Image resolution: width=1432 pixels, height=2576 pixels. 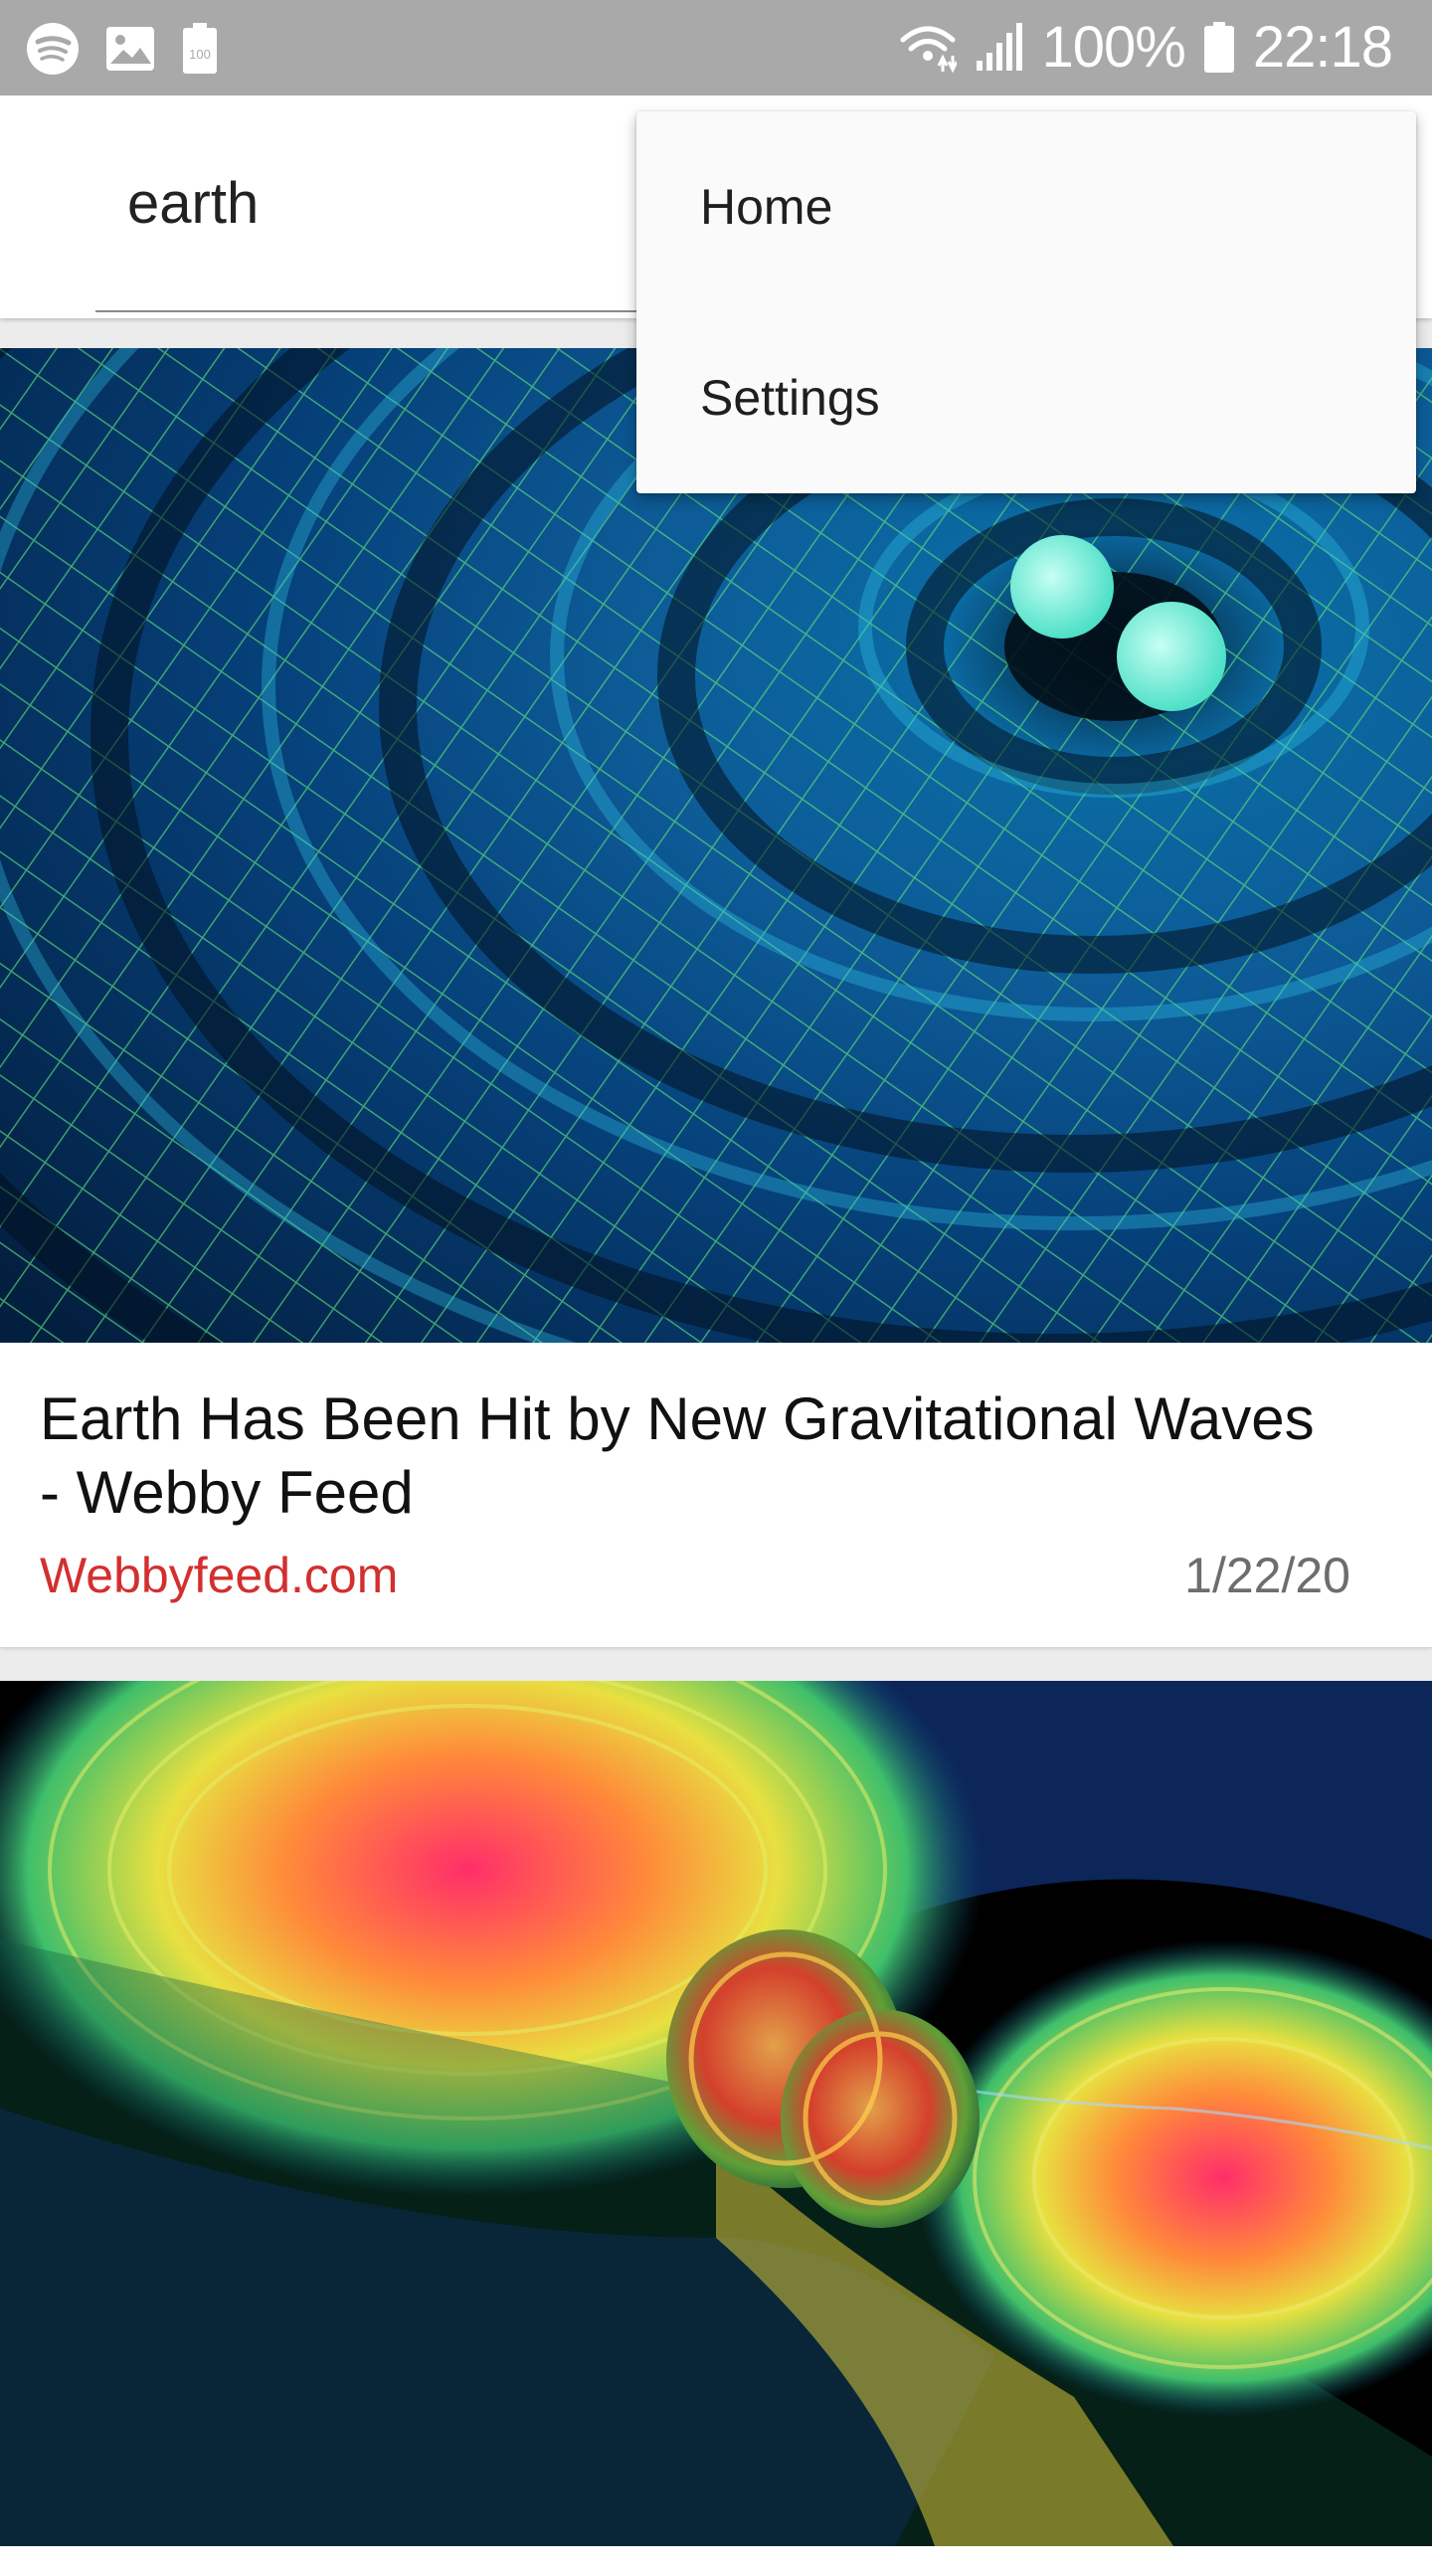 I want to click on overflow-menu: Home Settings, so click(x=1026, y=302).